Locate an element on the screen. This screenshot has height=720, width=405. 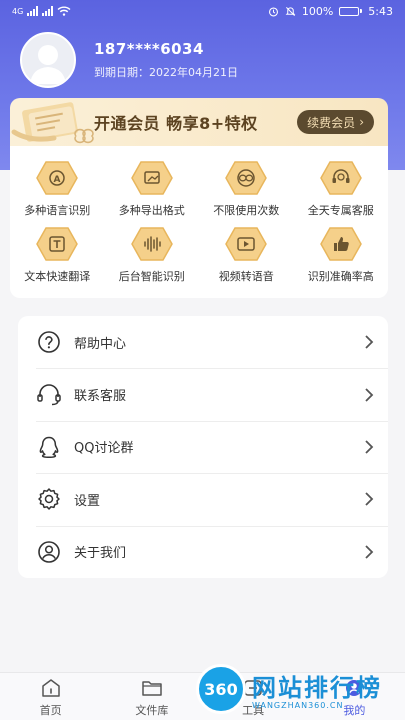
svg-text: A is located at coordinates (57, 180).